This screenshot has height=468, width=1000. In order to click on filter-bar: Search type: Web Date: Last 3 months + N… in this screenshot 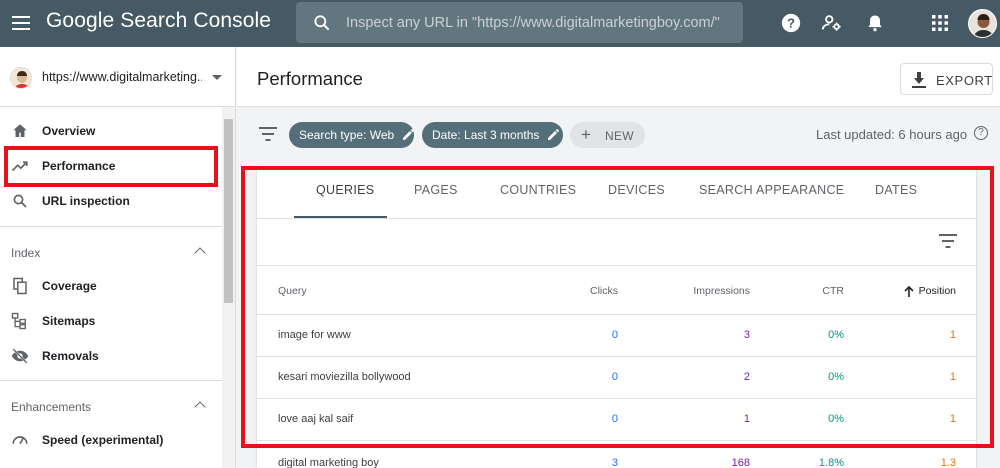, I will do `click(618, 135)`.